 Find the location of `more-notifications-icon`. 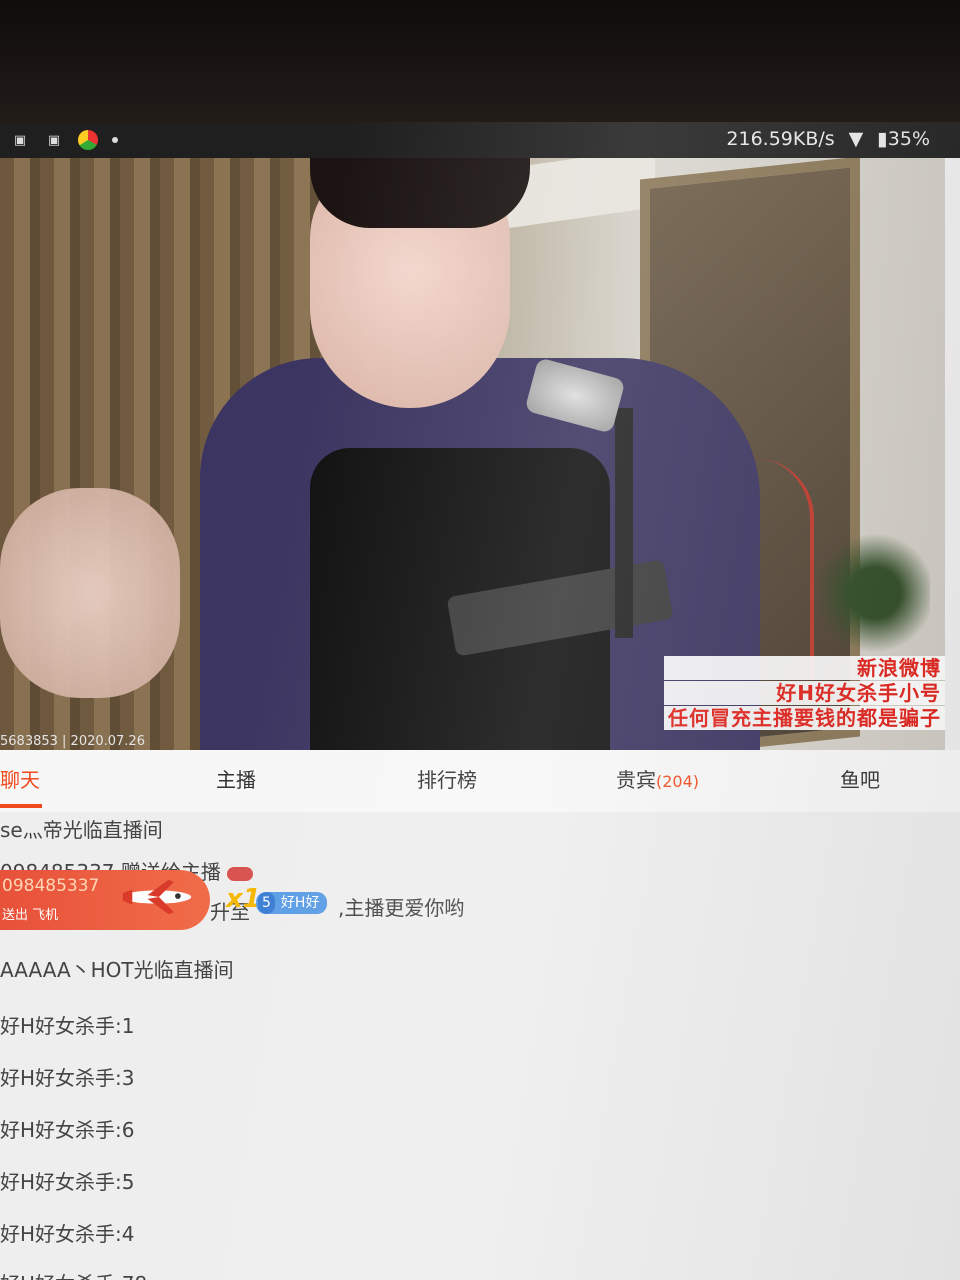

more-notifications-icon is located at coordinates (115, 140).